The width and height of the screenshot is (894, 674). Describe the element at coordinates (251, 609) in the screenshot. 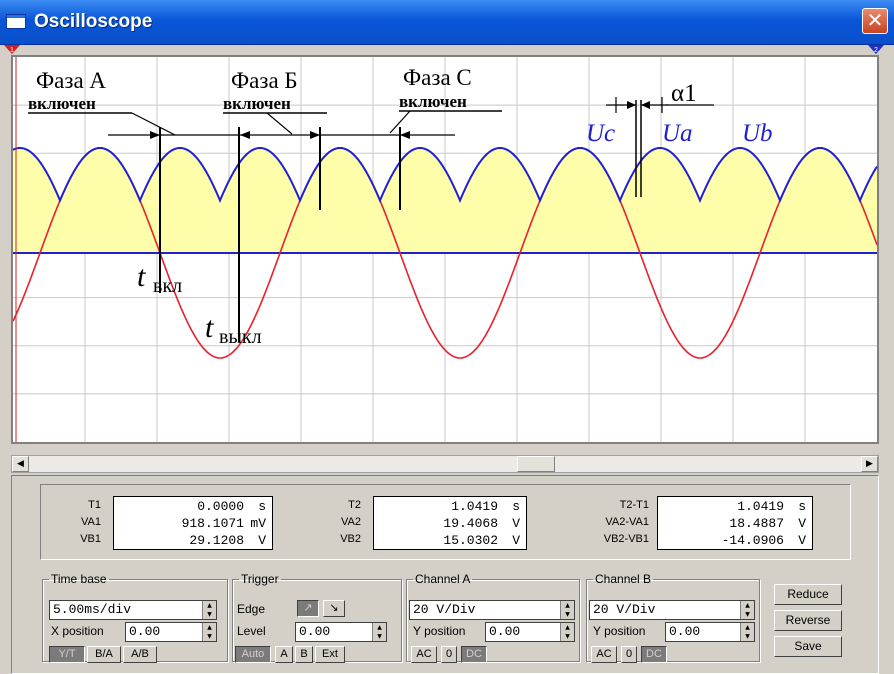

I see `edge-label: Edge` at that location.